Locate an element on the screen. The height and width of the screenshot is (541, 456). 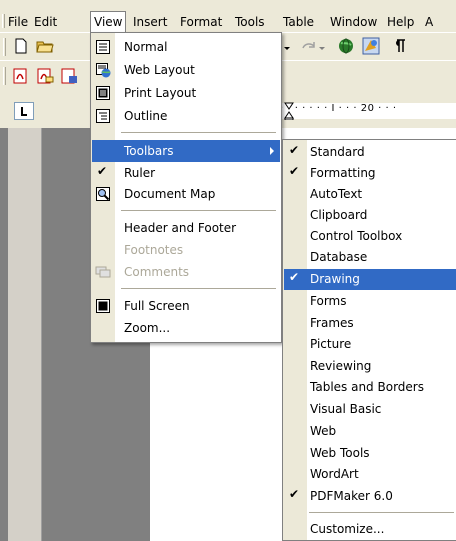
full-screen-icon is located at coordinates (103, 306).